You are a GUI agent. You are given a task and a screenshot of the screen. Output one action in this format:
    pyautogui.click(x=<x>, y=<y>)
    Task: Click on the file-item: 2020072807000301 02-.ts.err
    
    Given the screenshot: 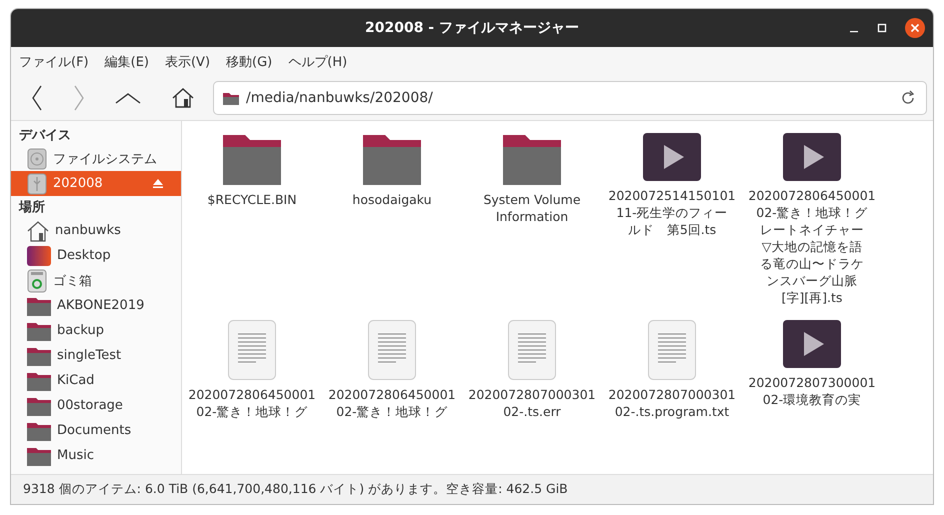 What is the action you would take?
    pyautogui.click(x=532, y=373)
    